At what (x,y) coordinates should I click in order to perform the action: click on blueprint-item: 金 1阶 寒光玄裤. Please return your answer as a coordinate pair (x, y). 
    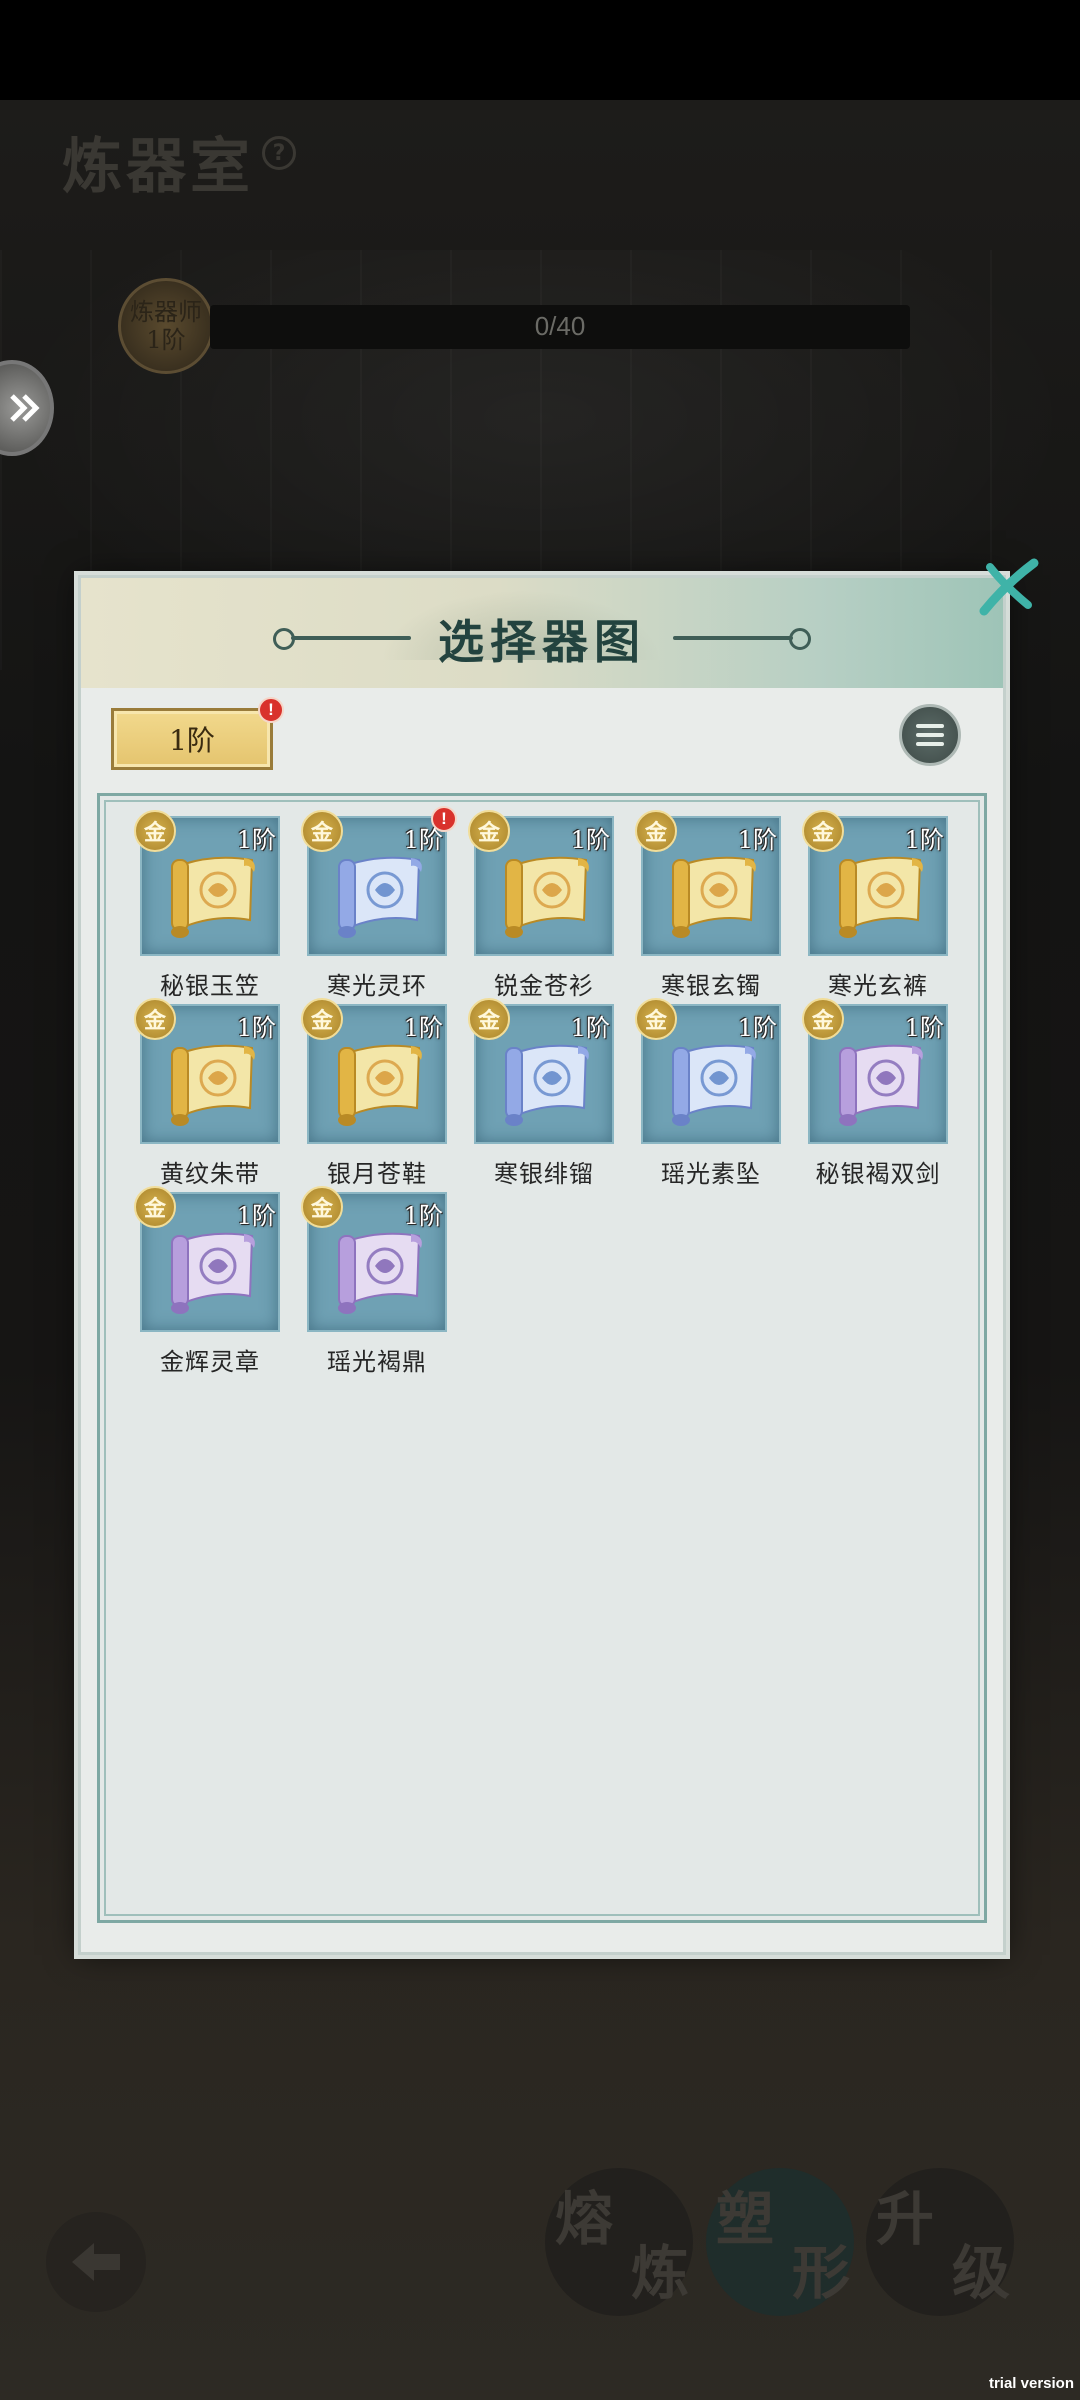
    Looking at the image, I should click on (875, 905).